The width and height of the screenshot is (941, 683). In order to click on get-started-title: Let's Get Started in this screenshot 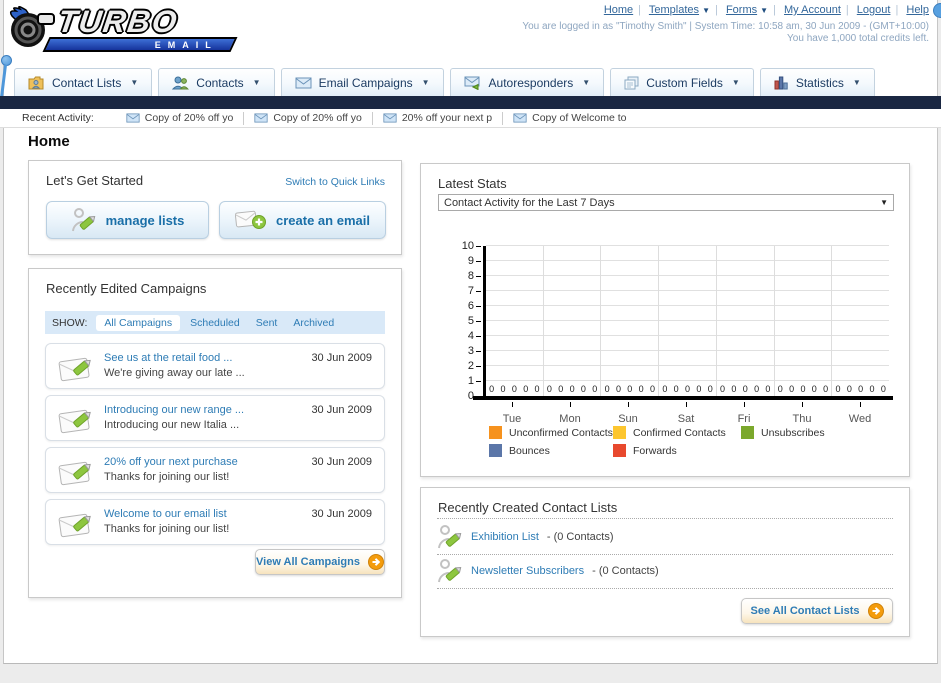, I will do `click(95, 180)`.